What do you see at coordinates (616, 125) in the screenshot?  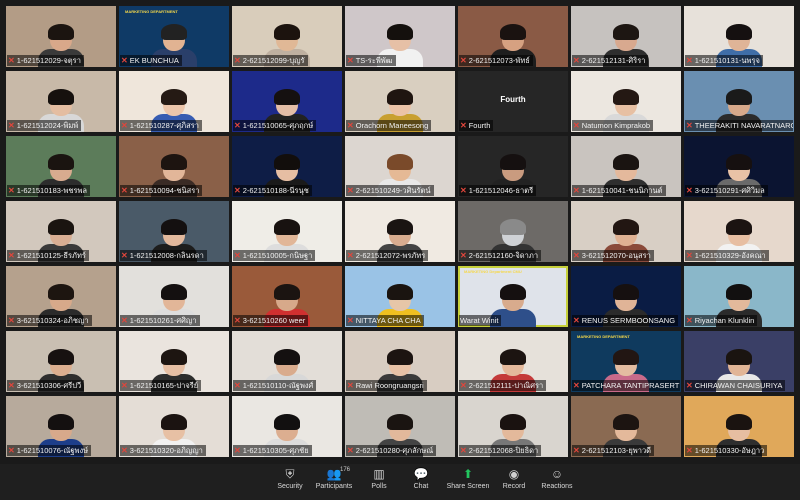 I see `participant-name: Natumon Kimprakob` at bounding box center [616, 125].